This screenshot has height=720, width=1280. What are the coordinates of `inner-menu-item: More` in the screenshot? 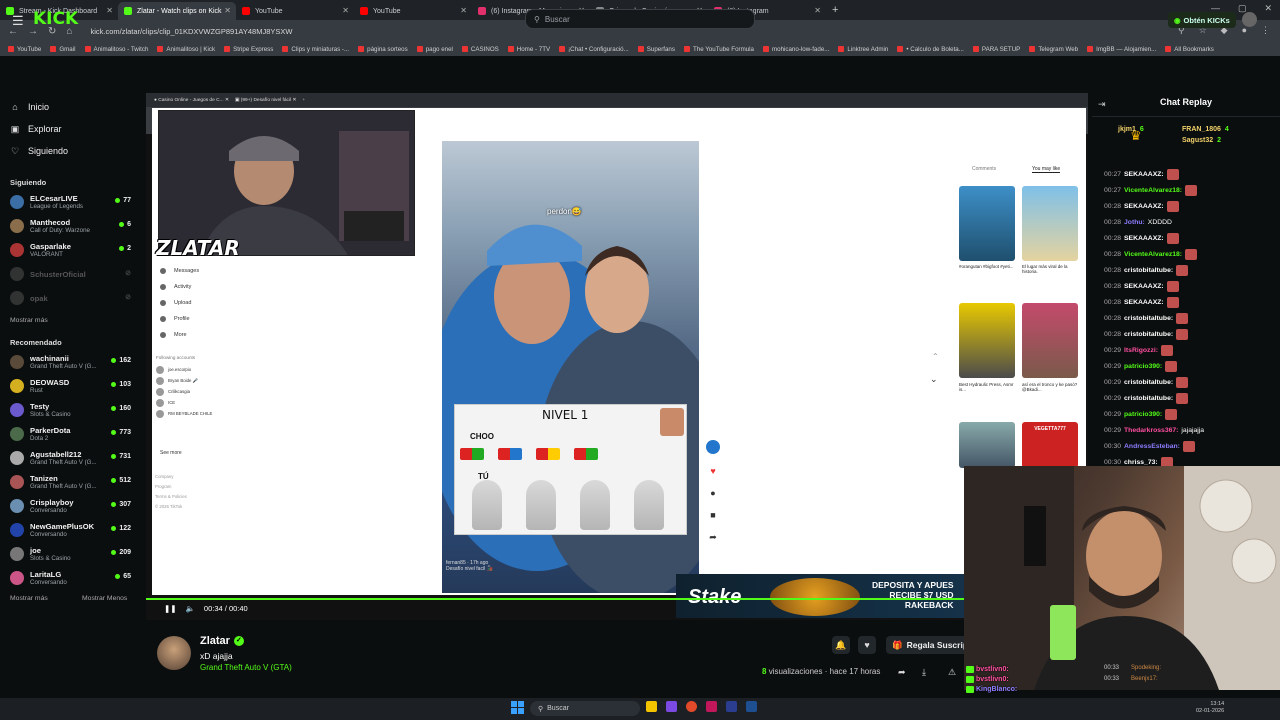 It's located at (99, 335).